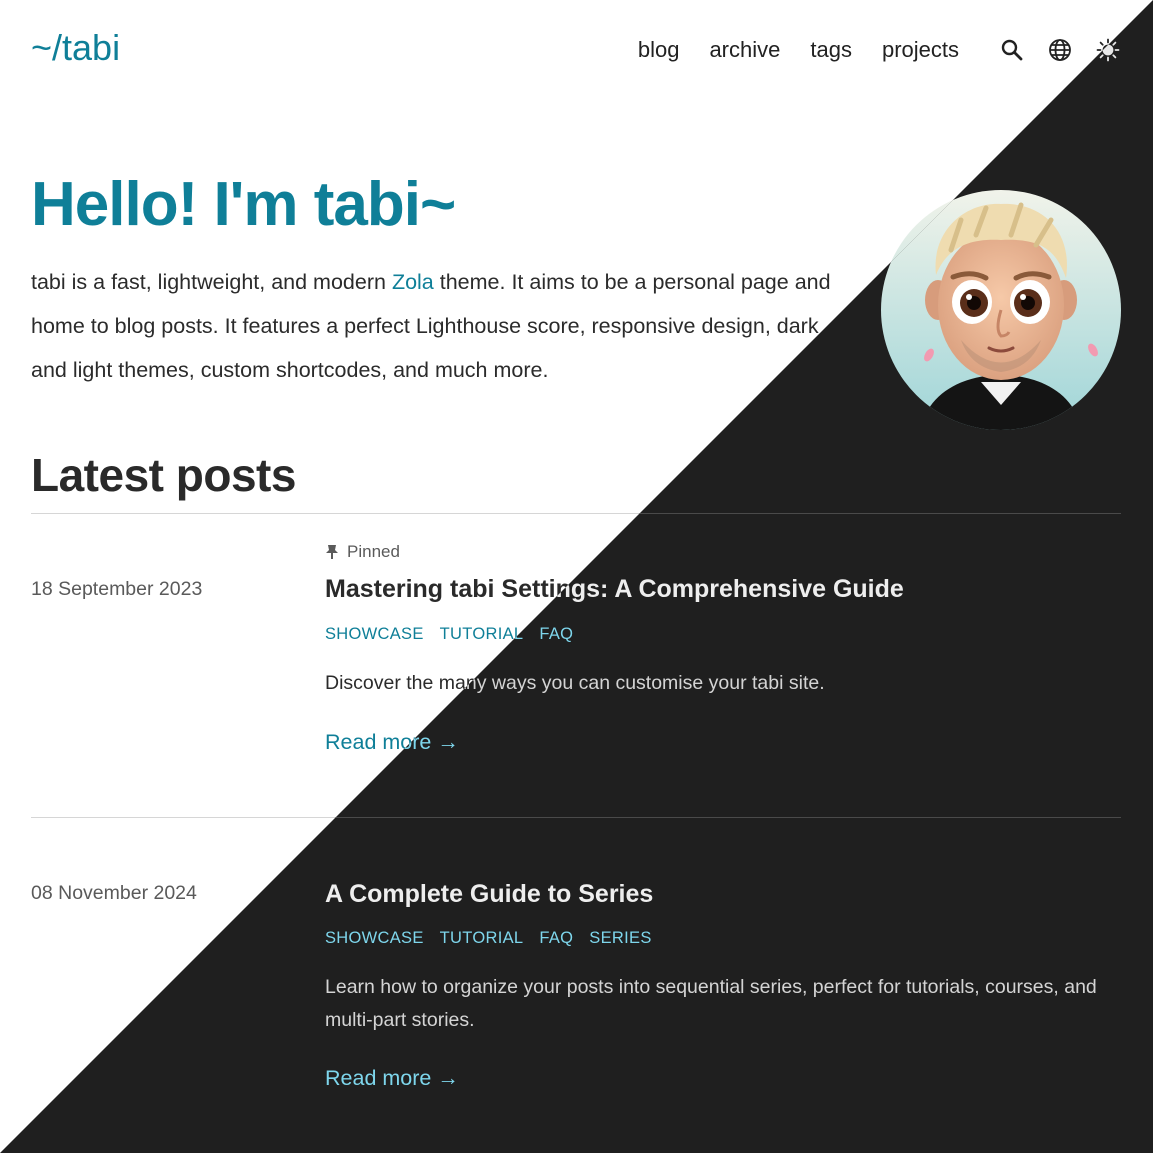 This screenshot has height=1153, width=1153. I want to click on site-header: ~/tabi blog archive tags projects, so click(576, 49).